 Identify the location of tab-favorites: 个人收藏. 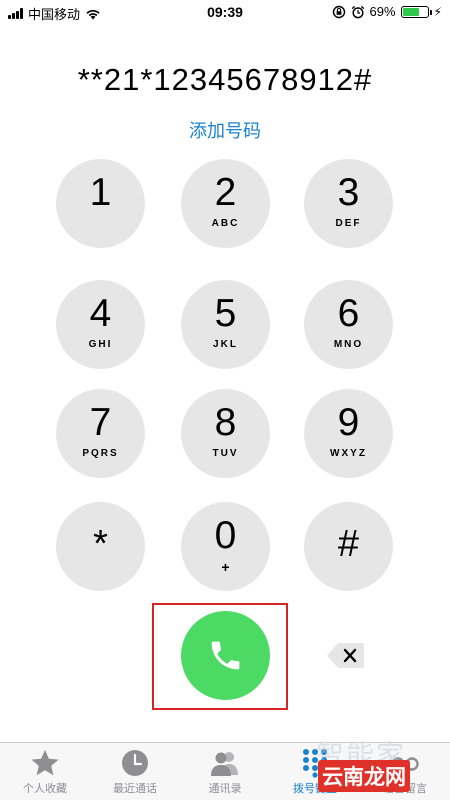
(45, 771).